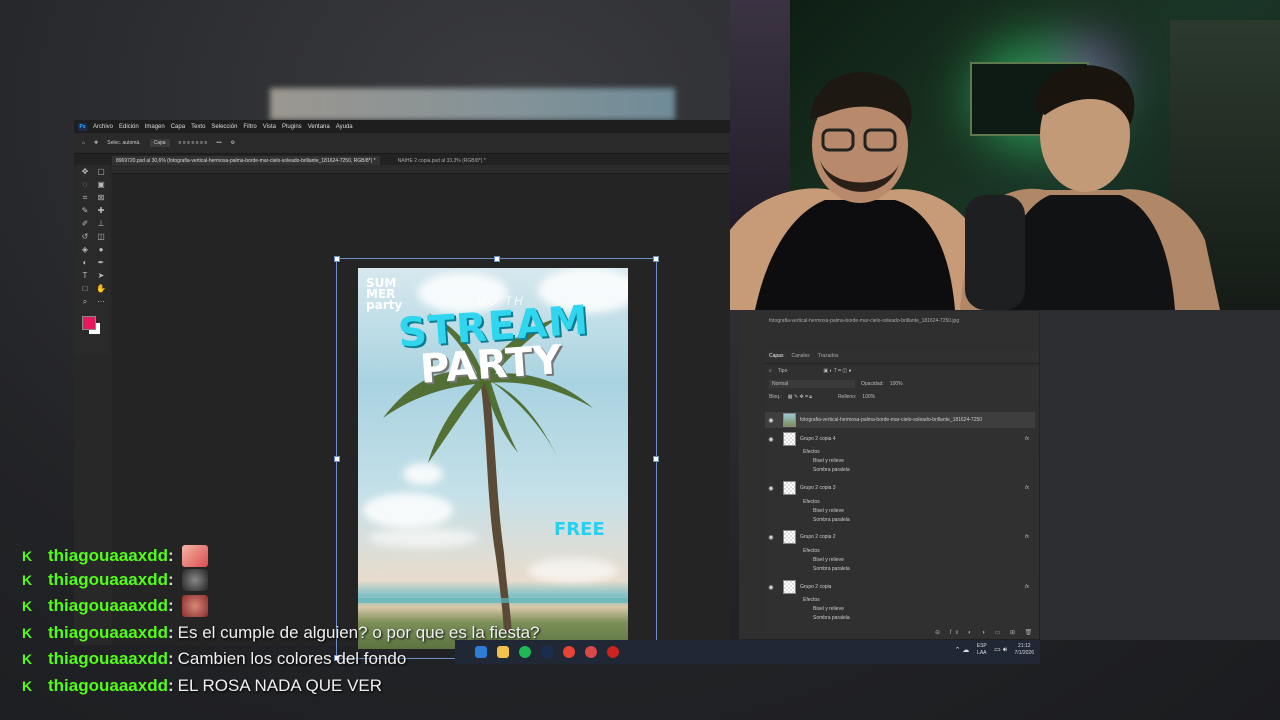  What do you see at coordinates (837, 371) in the screenshot?
I see `filter-icons: ▣ ◐ T ⌗ ◫ ●` at bounding box center [837, 371].